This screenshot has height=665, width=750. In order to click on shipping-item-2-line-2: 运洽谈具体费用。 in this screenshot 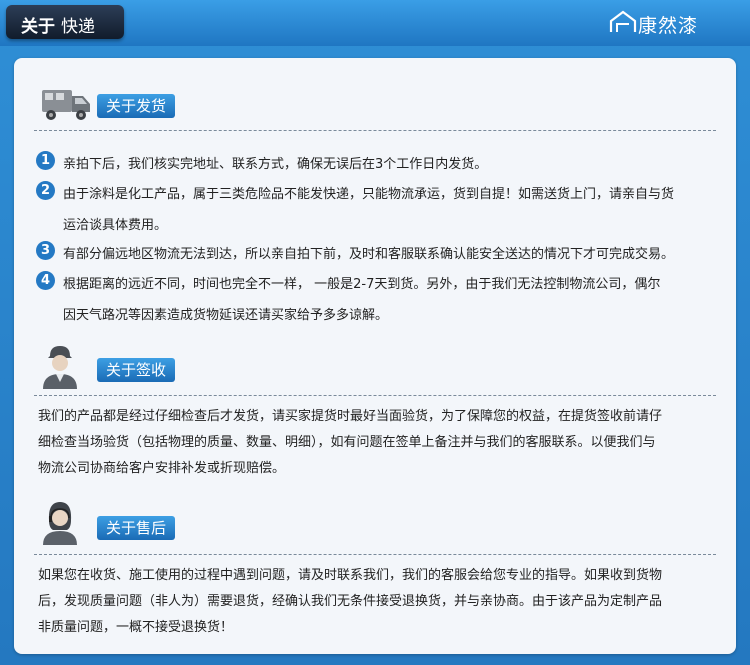, I will do `click(115, 225)`.